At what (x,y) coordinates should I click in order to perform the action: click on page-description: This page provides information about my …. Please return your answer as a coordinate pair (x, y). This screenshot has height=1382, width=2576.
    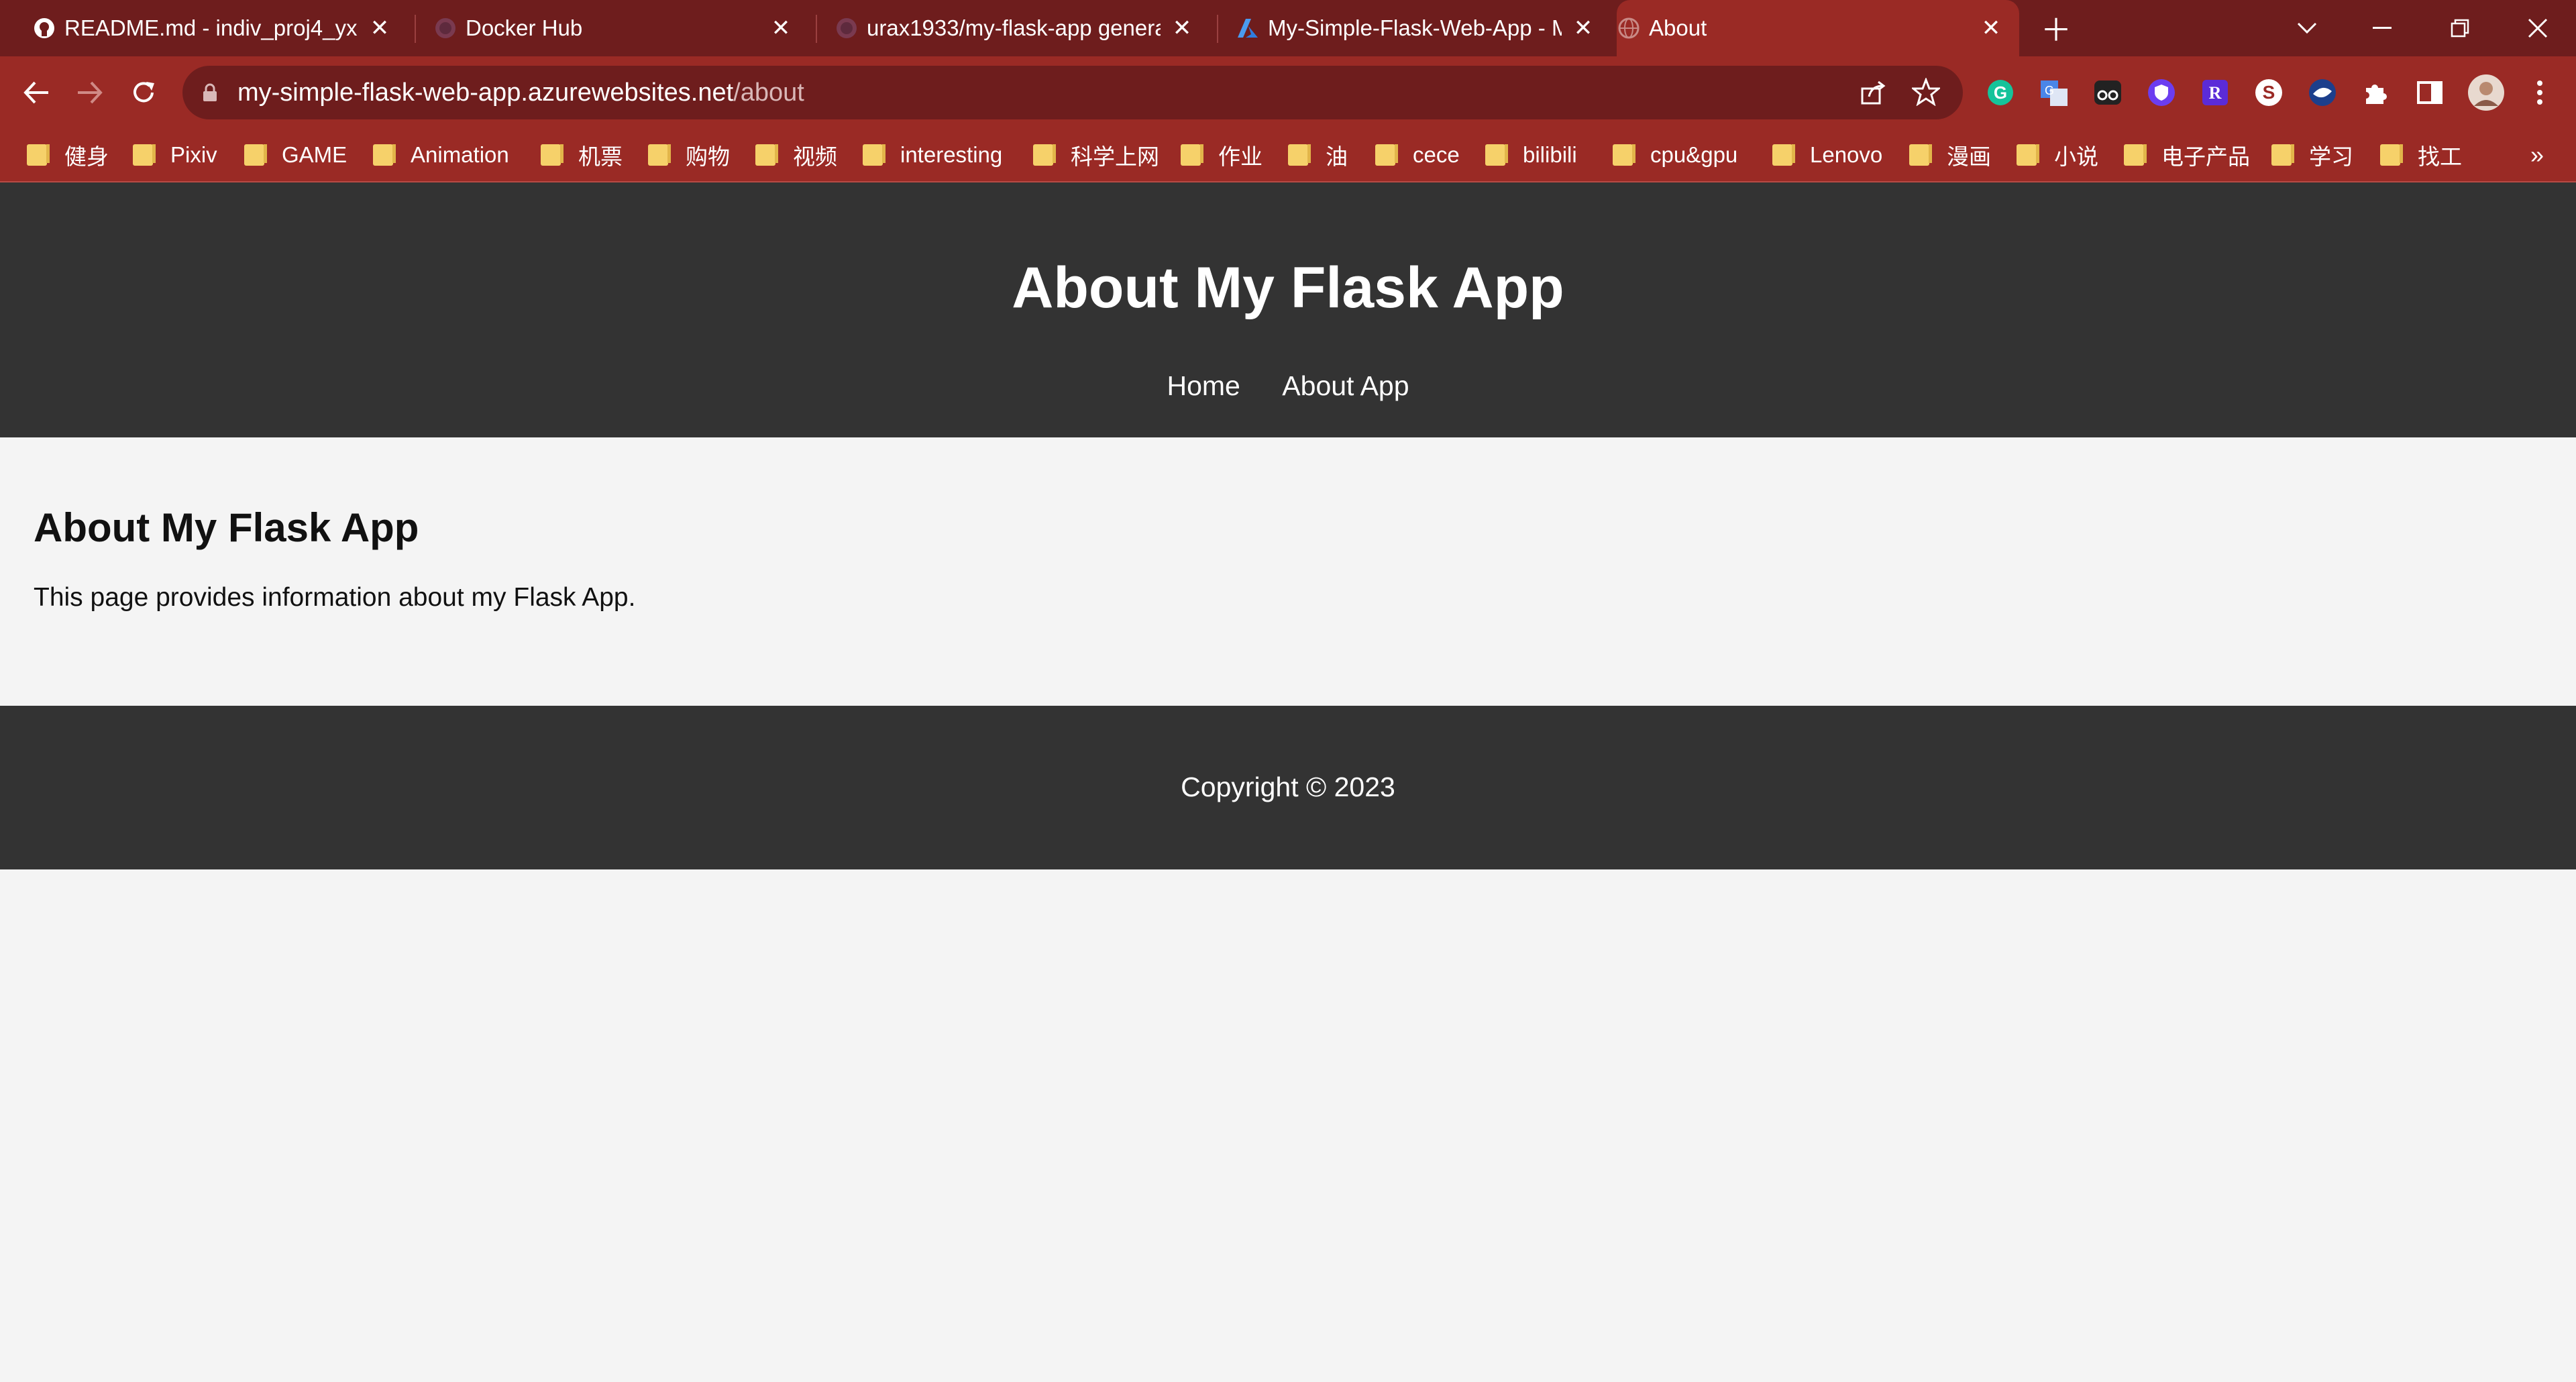
    Looking at the image, I should click on (335, 597).